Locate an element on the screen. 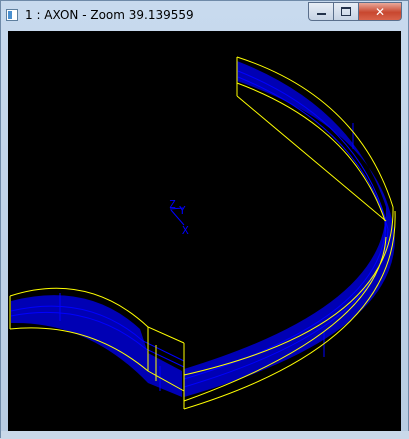 Image resolution: width=409 pixels, height=439 pixels. minimize-icon is located at coordinates (321, 14).